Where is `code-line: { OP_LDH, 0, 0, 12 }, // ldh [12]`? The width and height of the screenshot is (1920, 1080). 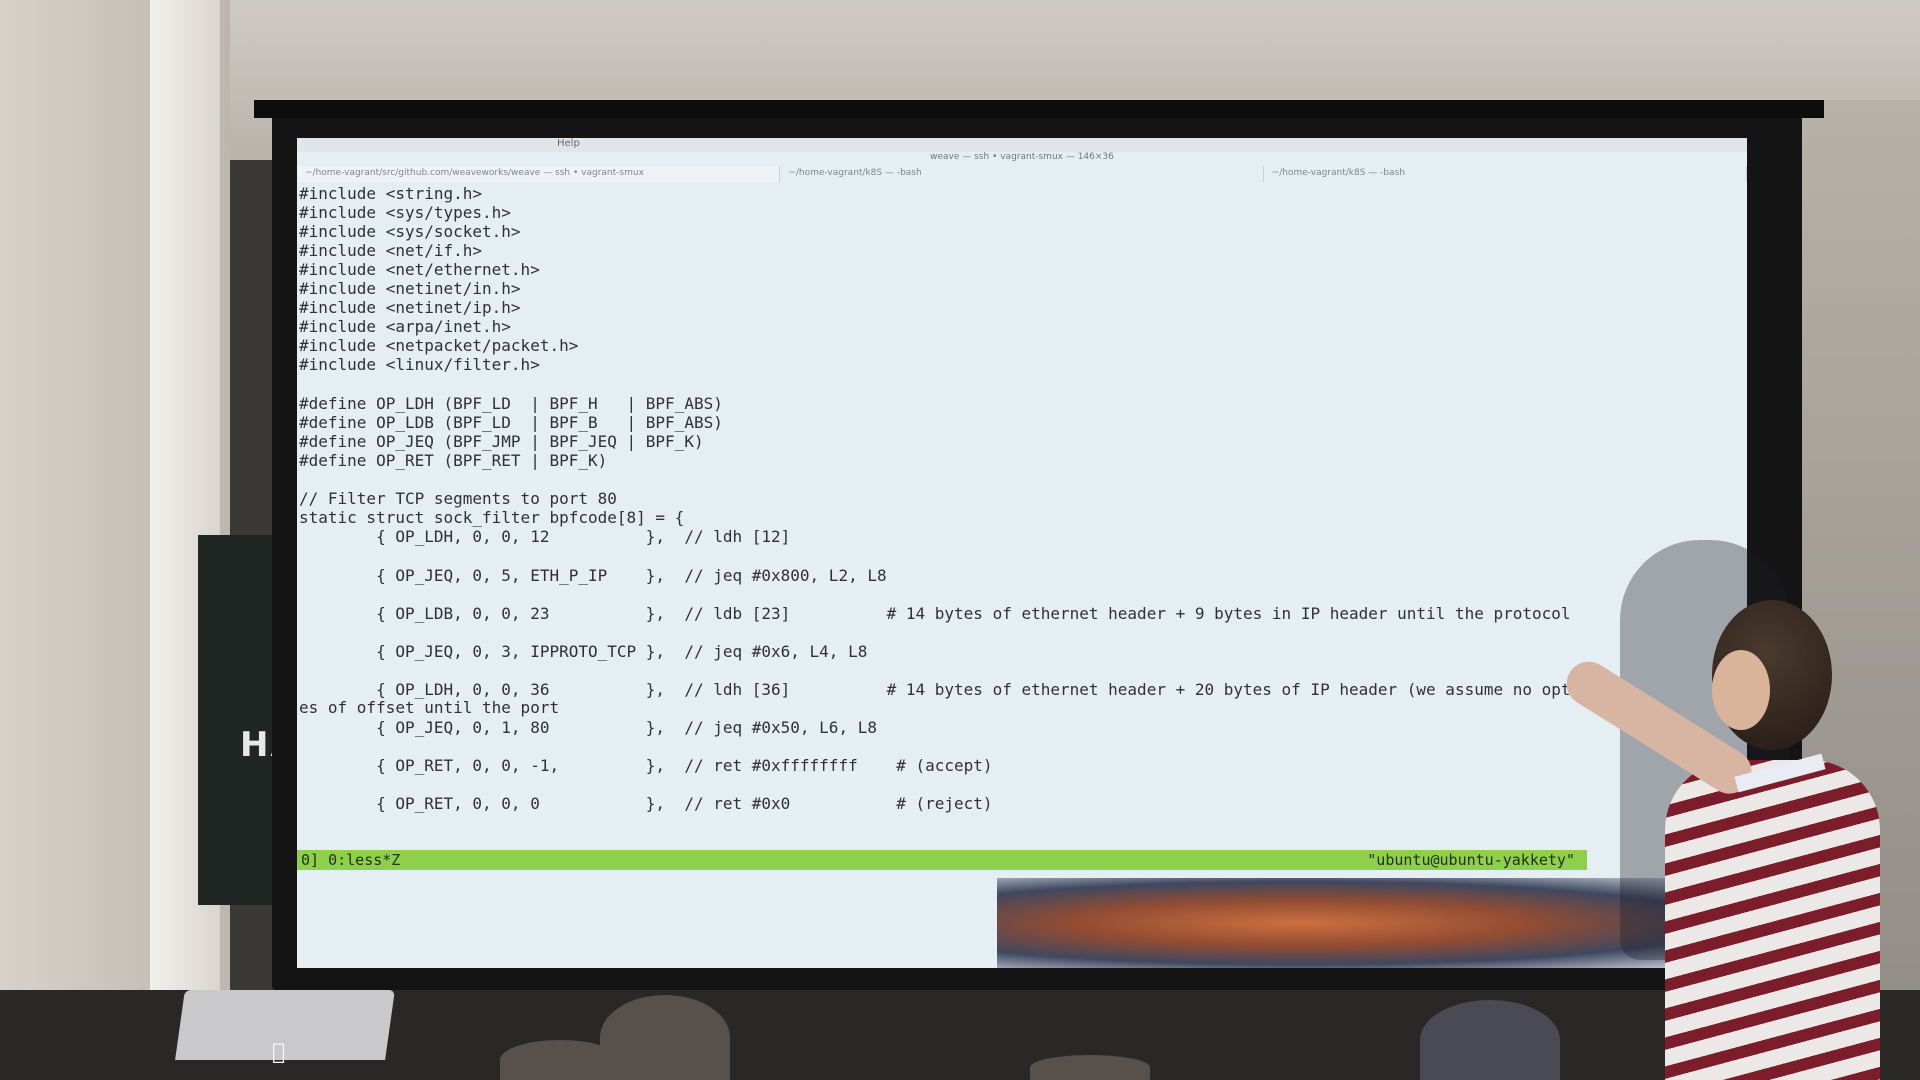
code-line: { OP_LDH, 0, 0, 12 }, // ldh [12] is located at coordinates (545, 536).